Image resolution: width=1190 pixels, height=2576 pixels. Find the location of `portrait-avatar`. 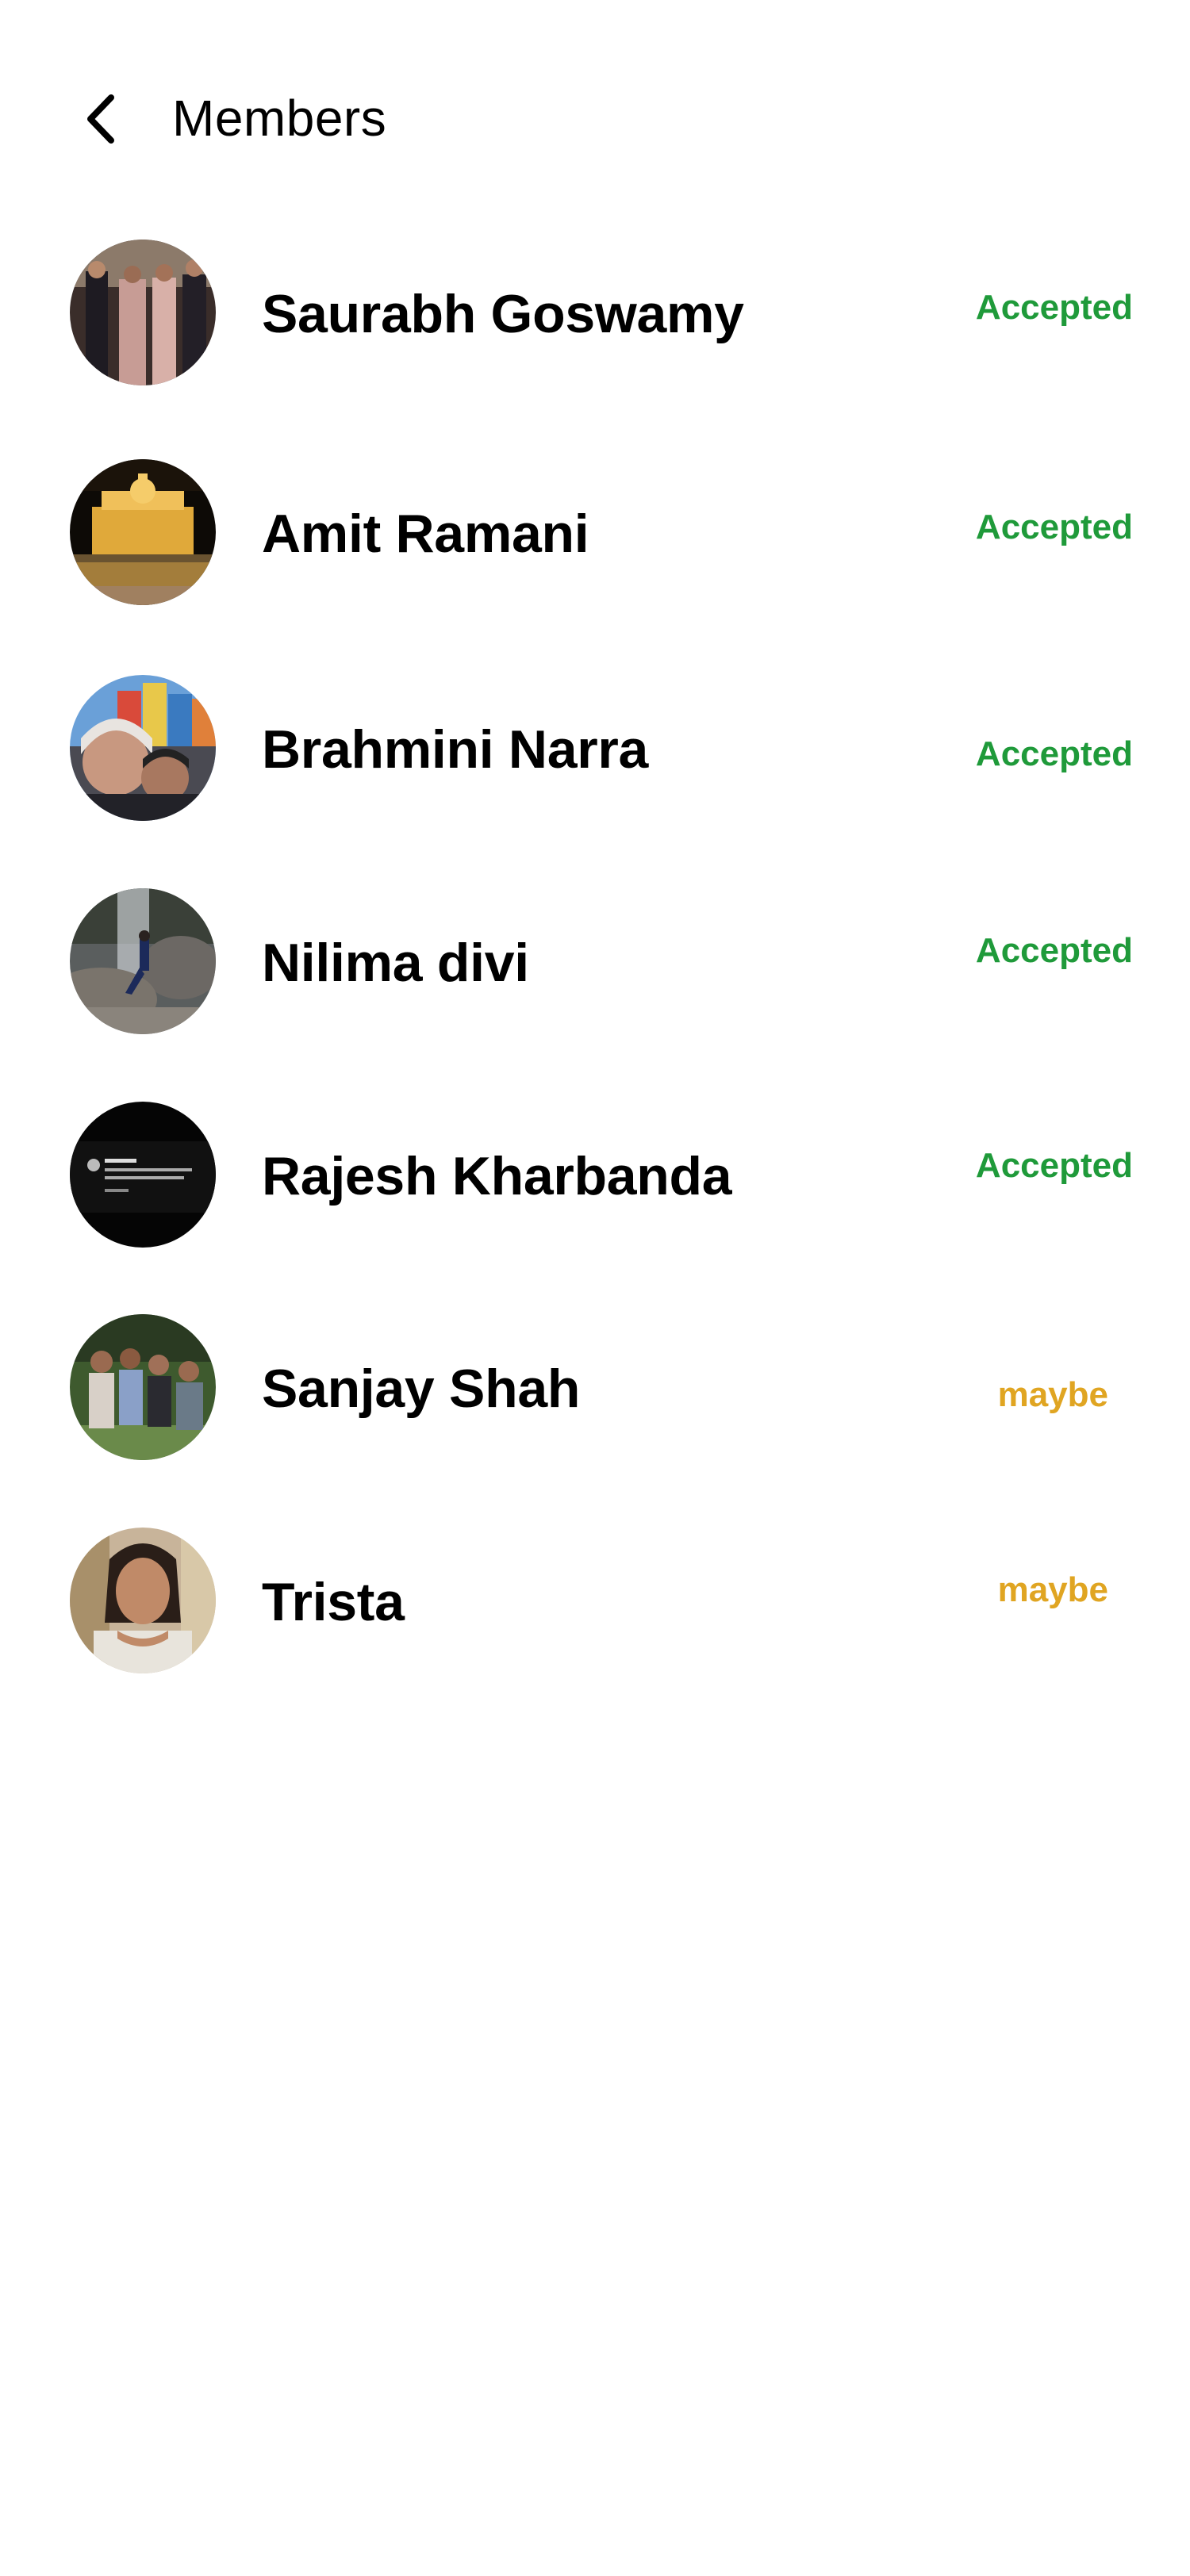

portrait-avatar is located at coordinates (143, 1600).